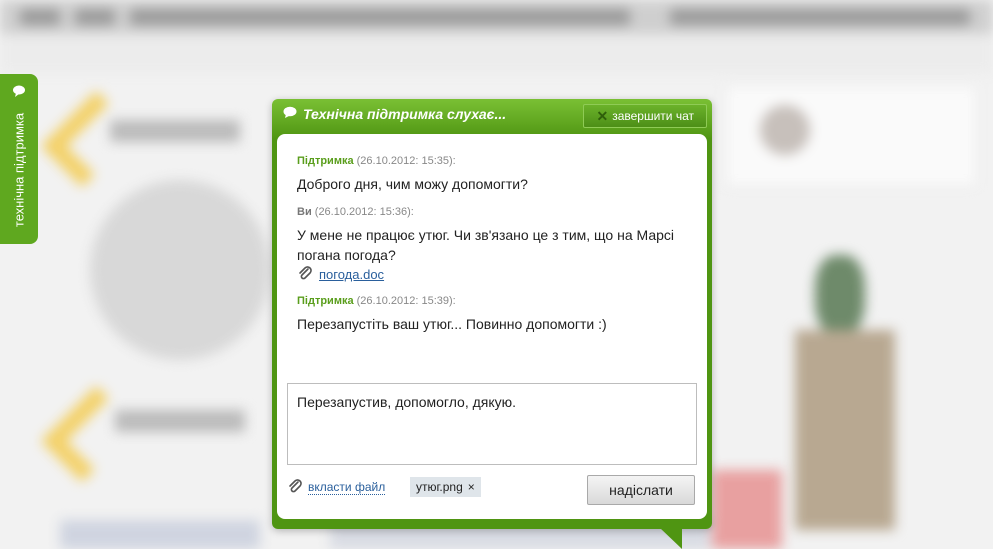 This screenshot has width=993, height=549. What do you see at coordinates (347, 487) in the screenshot?
I see `attach-file-label: вкласти файл` at bounding box center [347, 487].